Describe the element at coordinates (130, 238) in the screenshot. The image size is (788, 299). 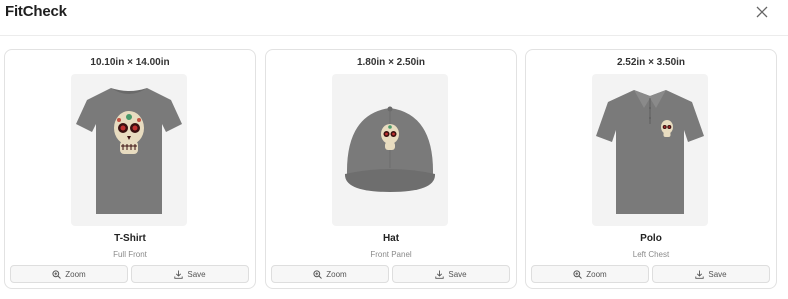
I see `product-name: T-Shirt` at that location.